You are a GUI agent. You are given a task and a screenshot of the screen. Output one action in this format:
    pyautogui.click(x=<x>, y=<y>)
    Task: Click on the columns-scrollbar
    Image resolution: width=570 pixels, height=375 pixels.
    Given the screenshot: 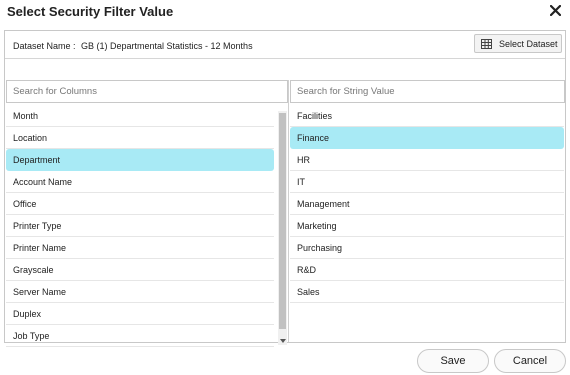 What is the action you would take?
    pyautogui.click(x=282, y=228)
    